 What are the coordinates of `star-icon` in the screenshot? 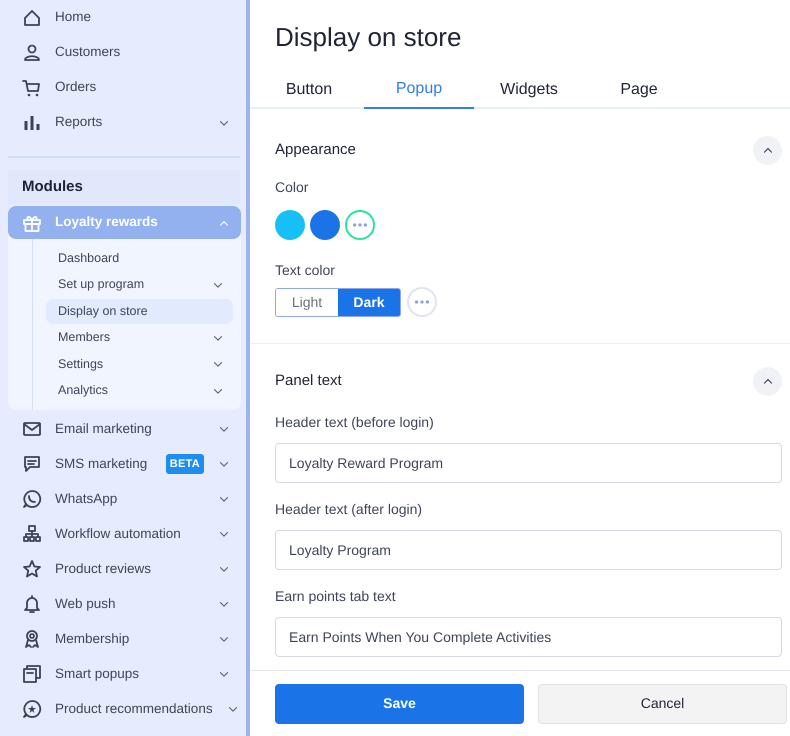 It's located at (32, 569).